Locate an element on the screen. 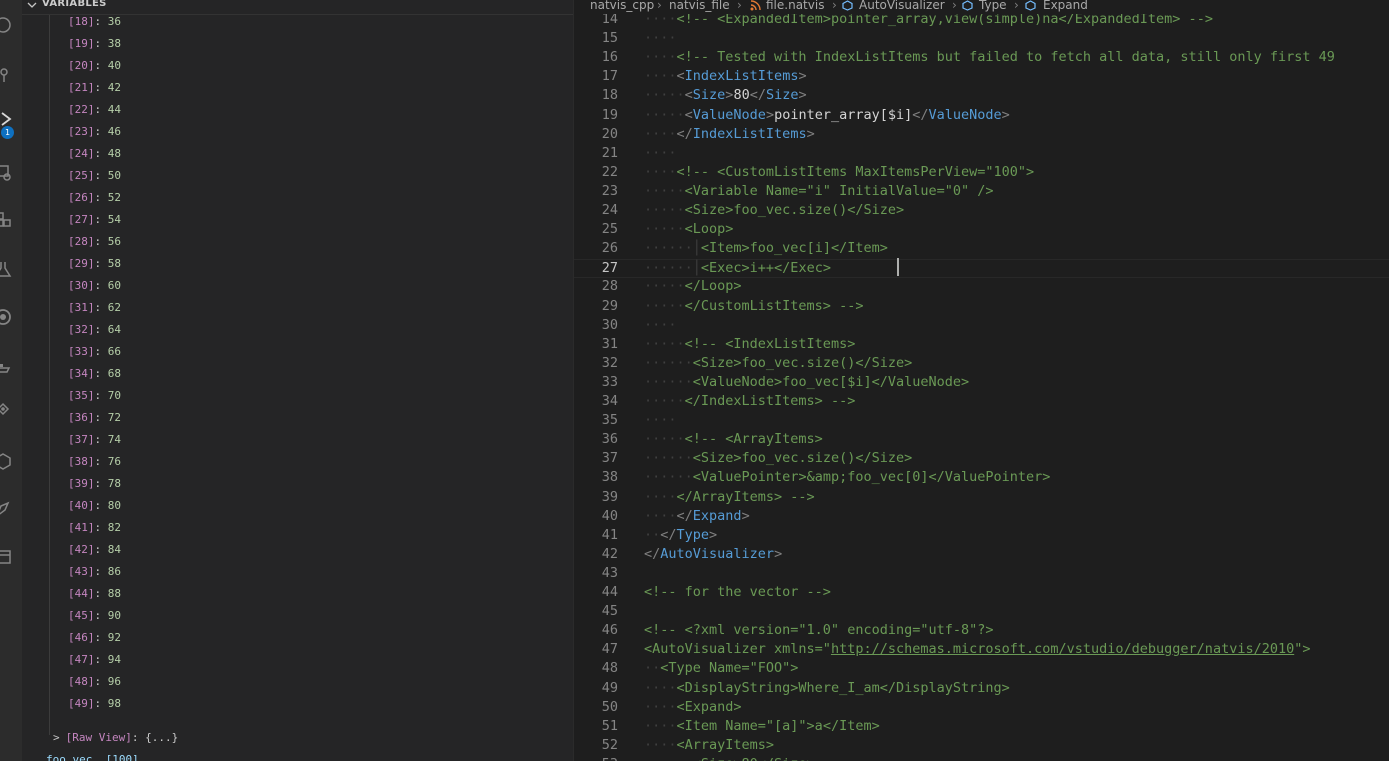 The width and height of the screenshot is (1389, 761). variable-row: [25]: 50 is located at coordinates (94, 180).